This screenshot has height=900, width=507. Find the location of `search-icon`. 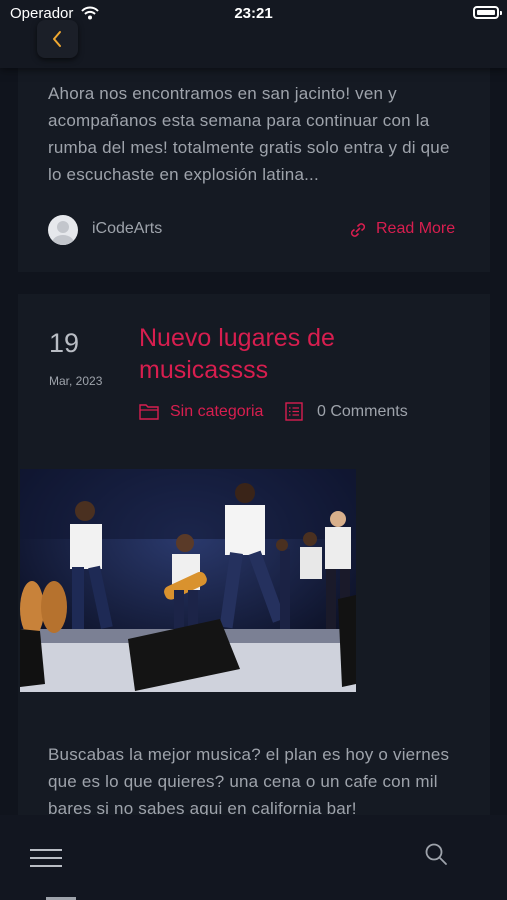

search-icon is located at coordinates (436, 854).